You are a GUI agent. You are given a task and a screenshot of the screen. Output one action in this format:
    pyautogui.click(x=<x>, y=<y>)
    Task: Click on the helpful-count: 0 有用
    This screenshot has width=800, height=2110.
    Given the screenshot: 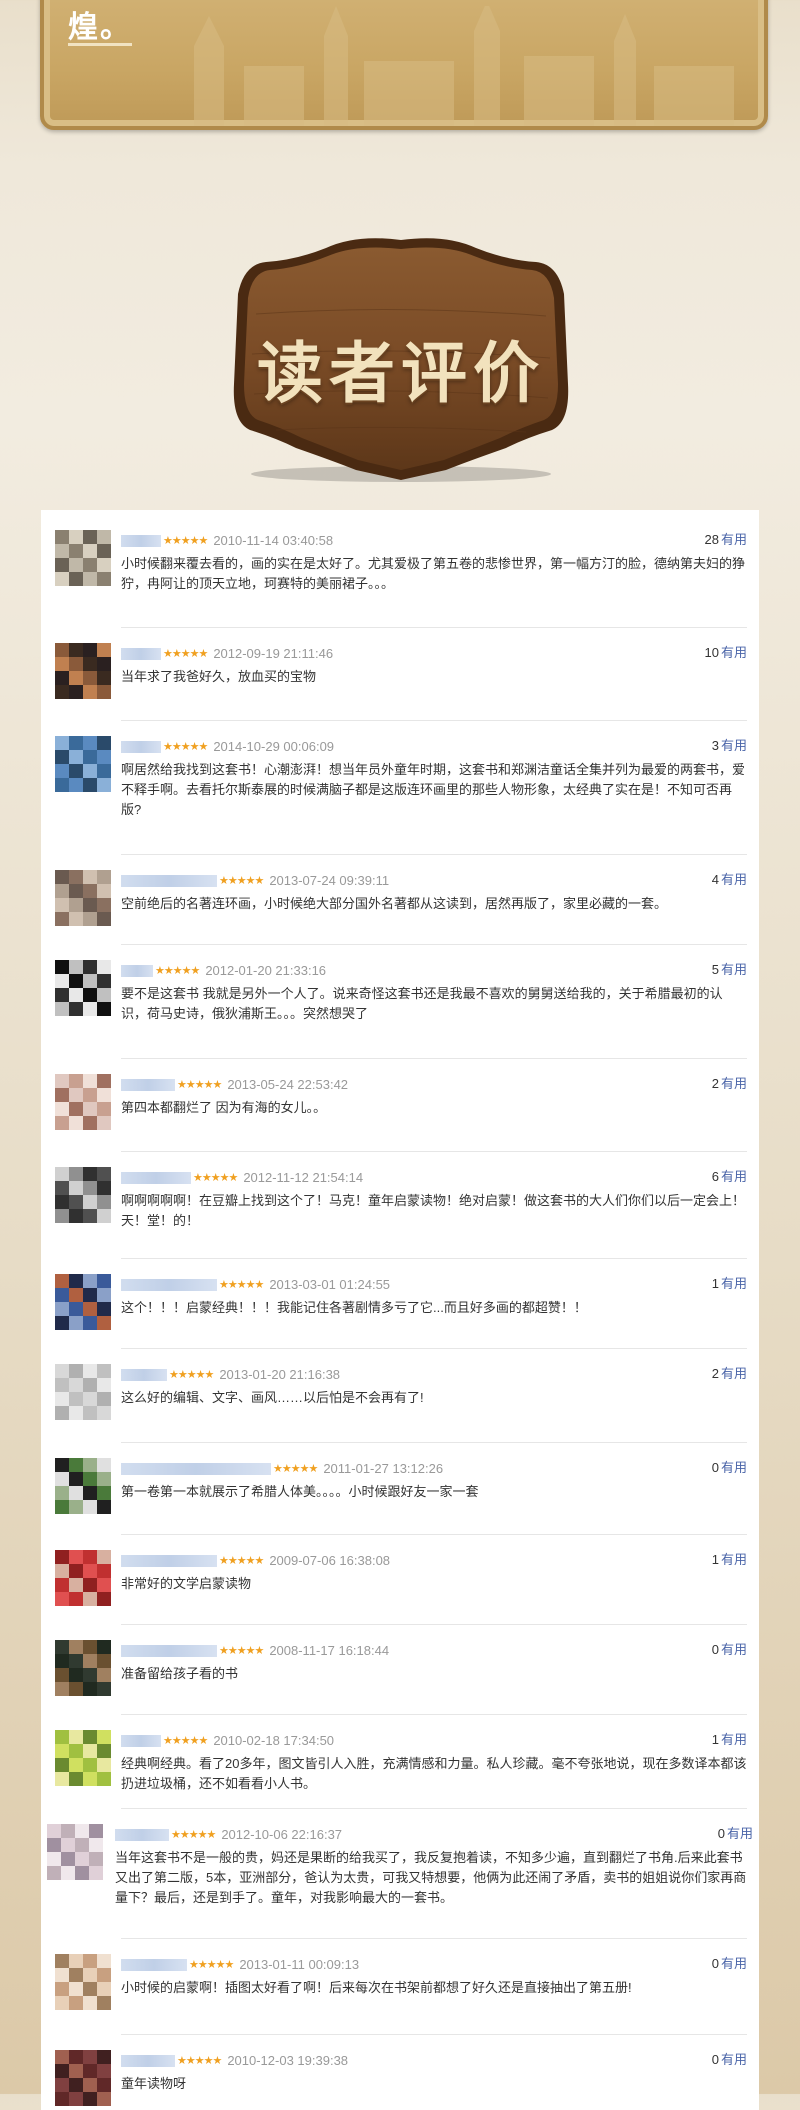 What is the action you would take?
    pyautogui.click(x=729, y=2060)
    